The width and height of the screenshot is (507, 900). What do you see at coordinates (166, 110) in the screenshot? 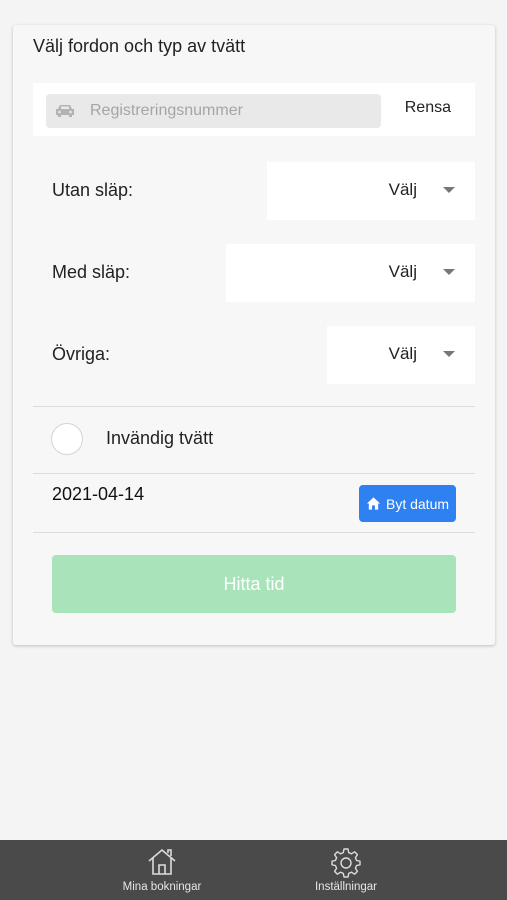
I see `registration-placeholder: Registreringsnummer` at bounding box center [166, 110].